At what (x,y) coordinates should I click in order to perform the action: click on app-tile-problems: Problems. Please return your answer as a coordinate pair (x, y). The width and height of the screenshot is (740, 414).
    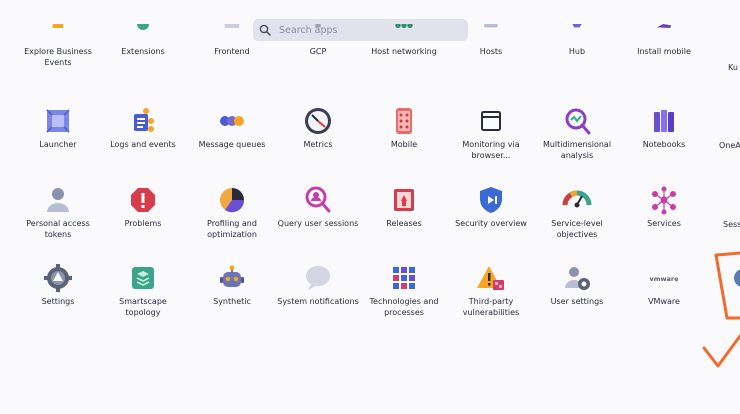
    Looking at the image, I should click on (143, 207).